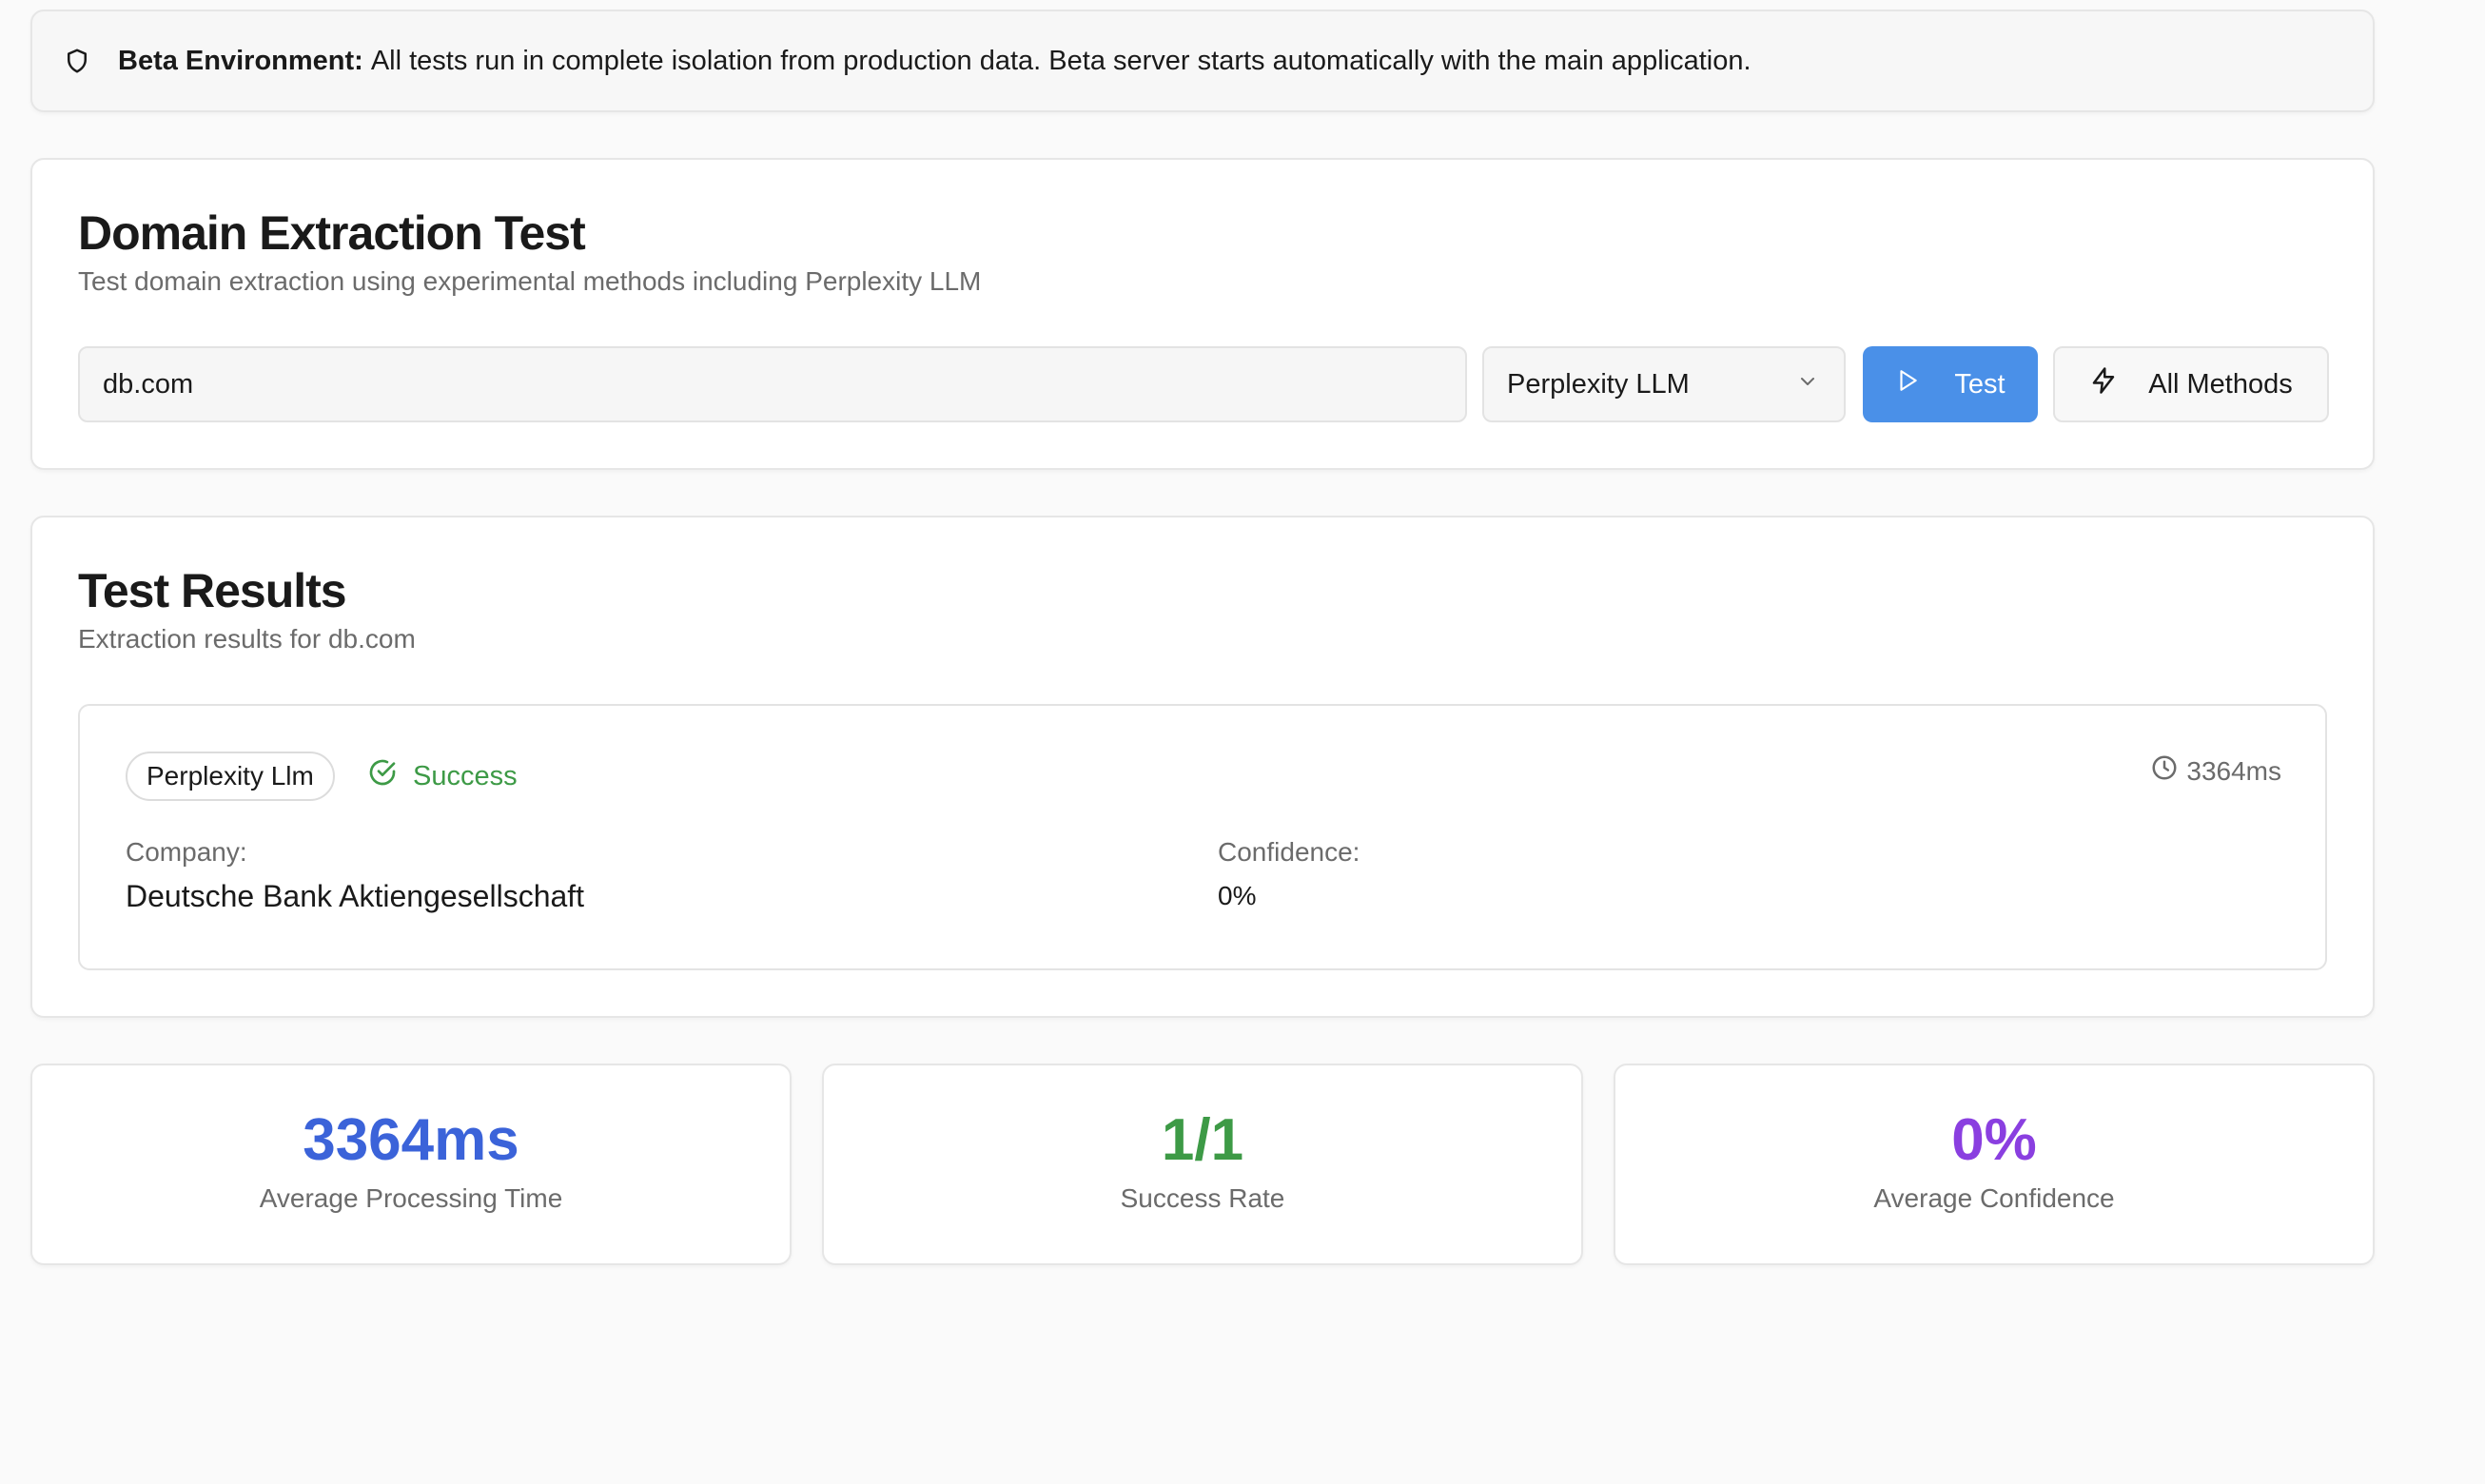 The width and height of the screenshot is (2485, 1484). I want to click on status-label: Success, so click(466, 775).